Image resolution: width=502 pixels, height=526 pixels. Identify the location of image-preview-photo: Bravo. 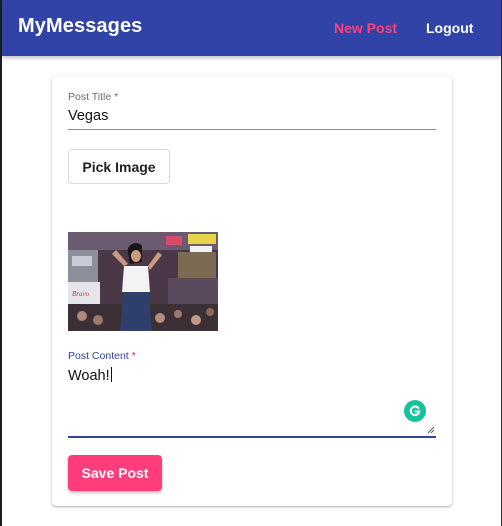
(143, 281).